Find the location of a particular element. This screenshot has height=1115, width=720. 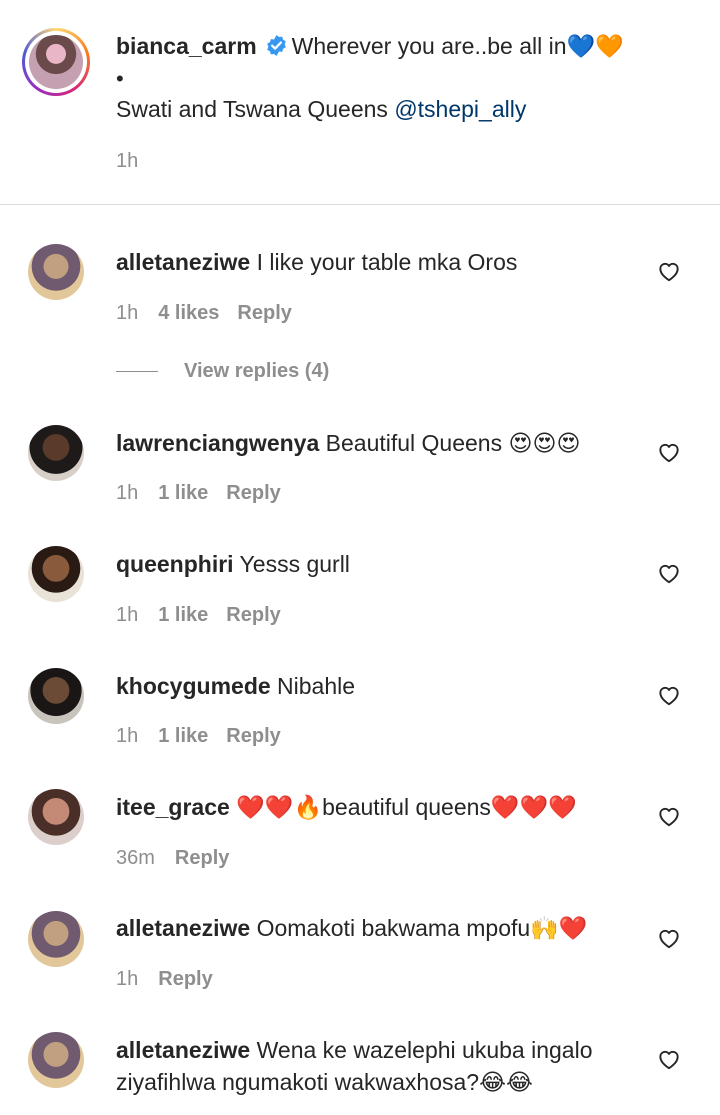

comment-meta: 36m Reply is located at coordinates (181, 858).